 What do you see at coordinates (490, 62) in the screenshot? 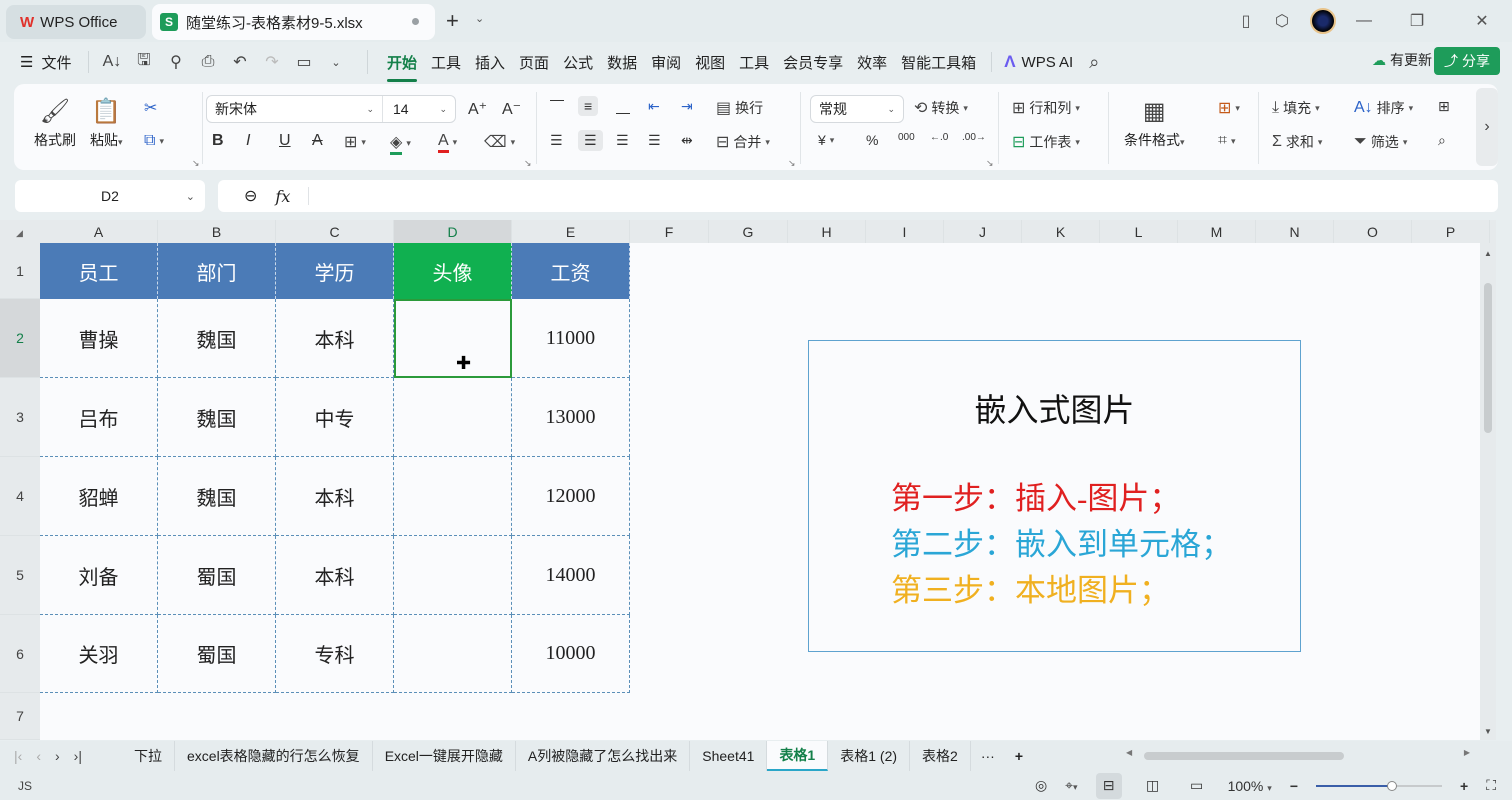
I see `menu-tab-2: 插入` at bounding box center [490, 62].